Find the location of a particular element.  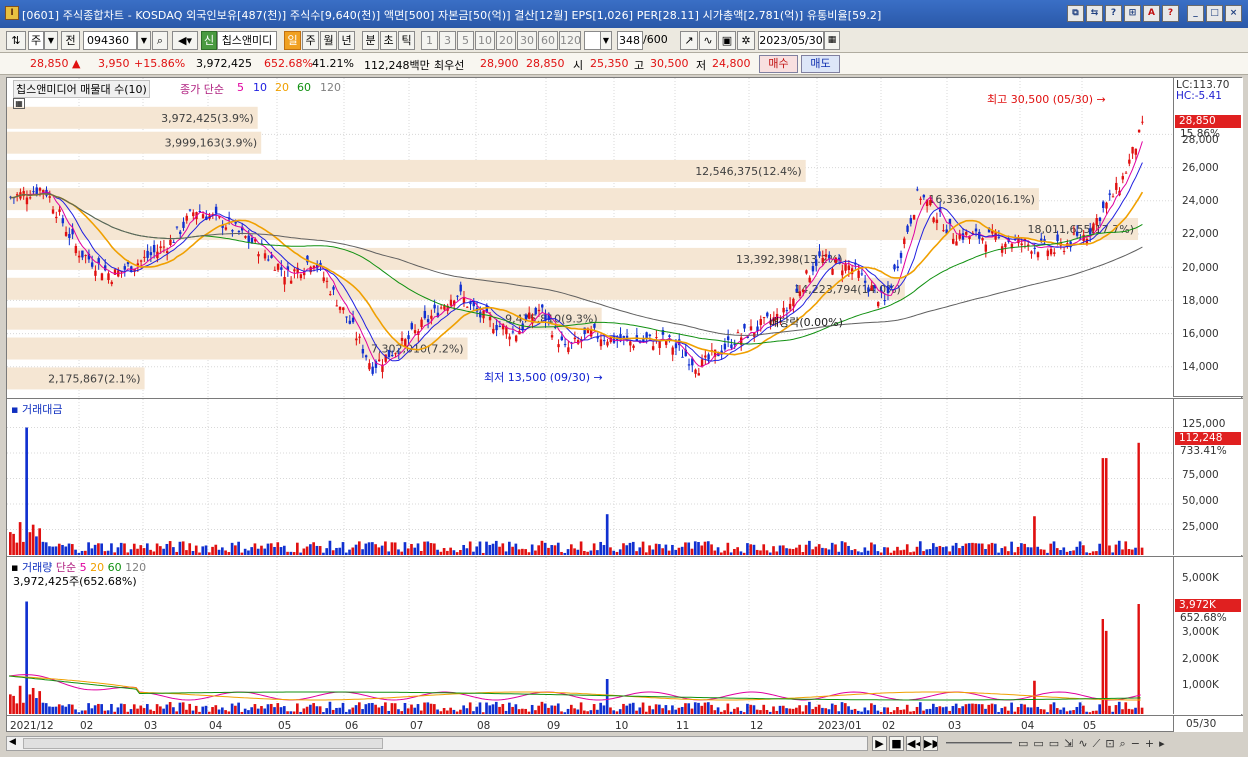

interval-120: 120 is located at coordinates (570, 40).